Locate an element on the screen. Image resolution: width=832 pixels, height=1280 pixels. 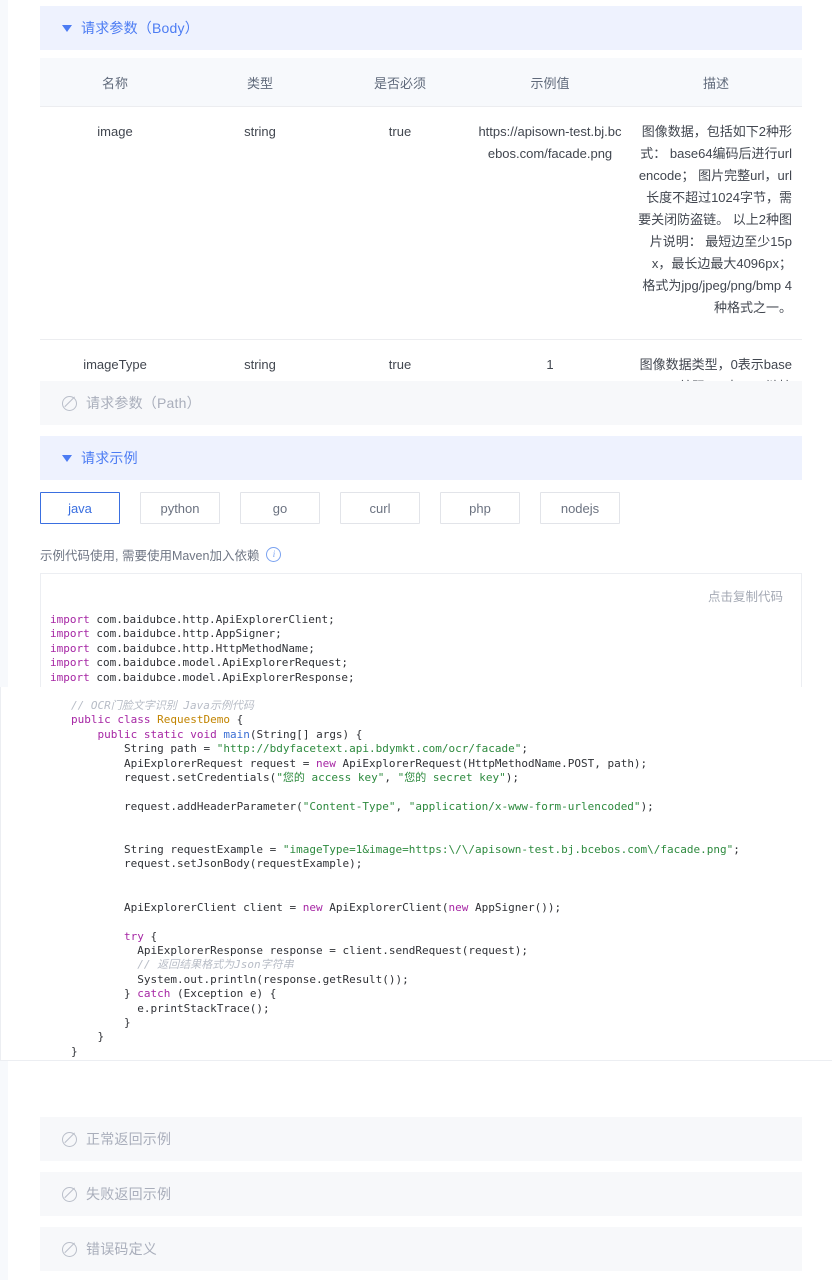
column-header-desc: 描述 is located at coordinates (716, 82).